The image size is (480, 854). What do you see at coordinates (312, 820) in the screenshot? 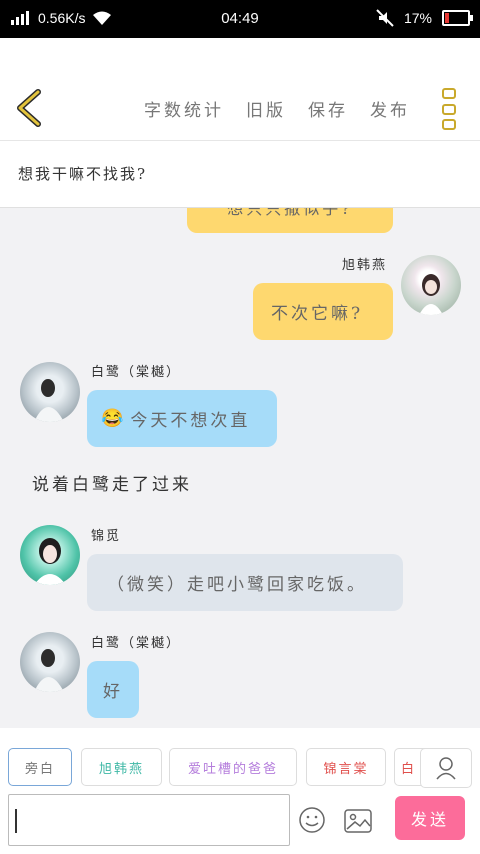
I see `smile-icon` at bounding box center [312, 820].